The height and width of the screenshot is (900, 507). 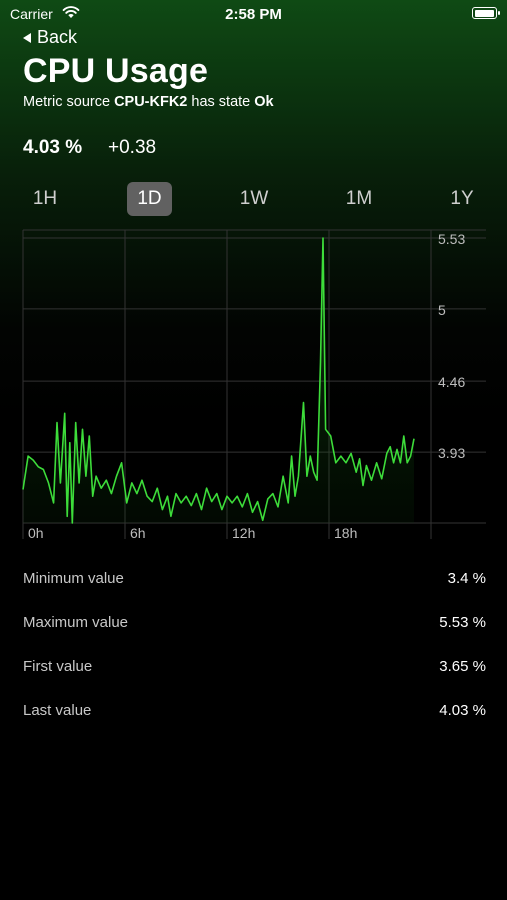 I want to click on battery-fill, so click(x=484, y=13).